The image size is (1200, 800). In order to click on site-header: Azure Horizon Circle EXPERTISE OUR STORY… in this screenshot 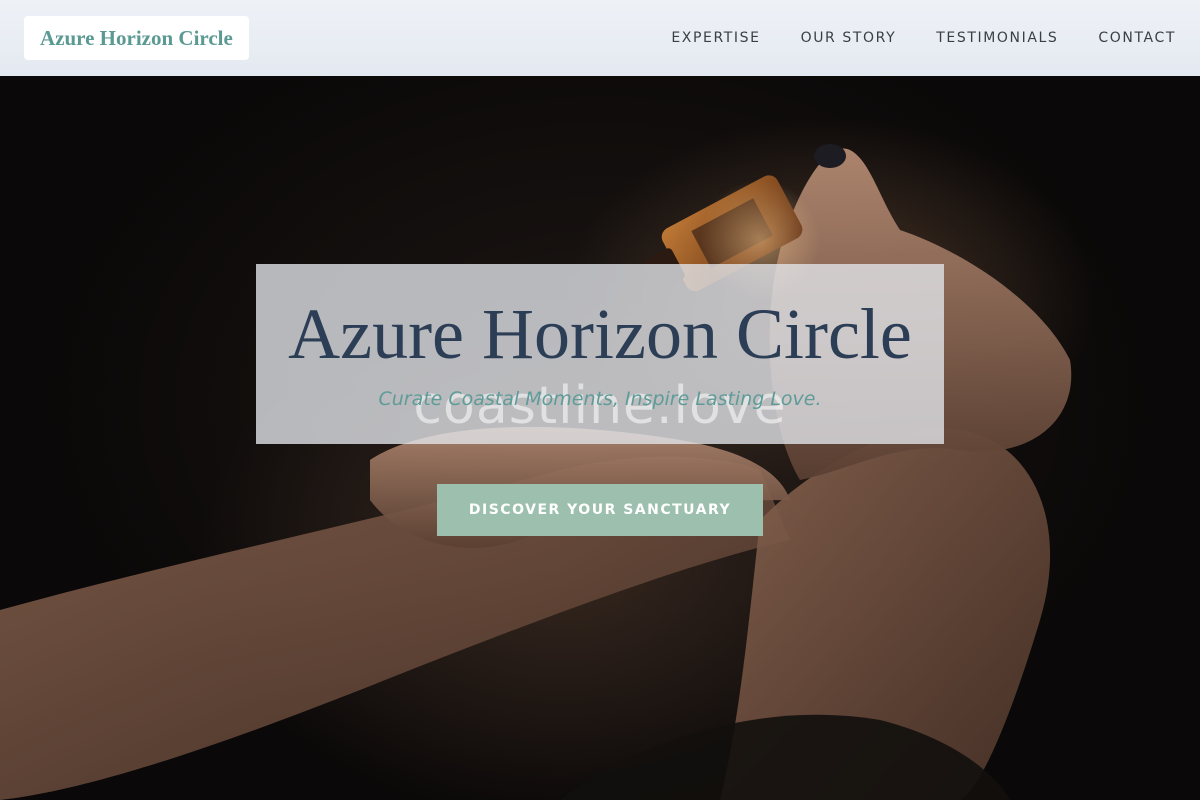, I will do `click(600, 38)`.